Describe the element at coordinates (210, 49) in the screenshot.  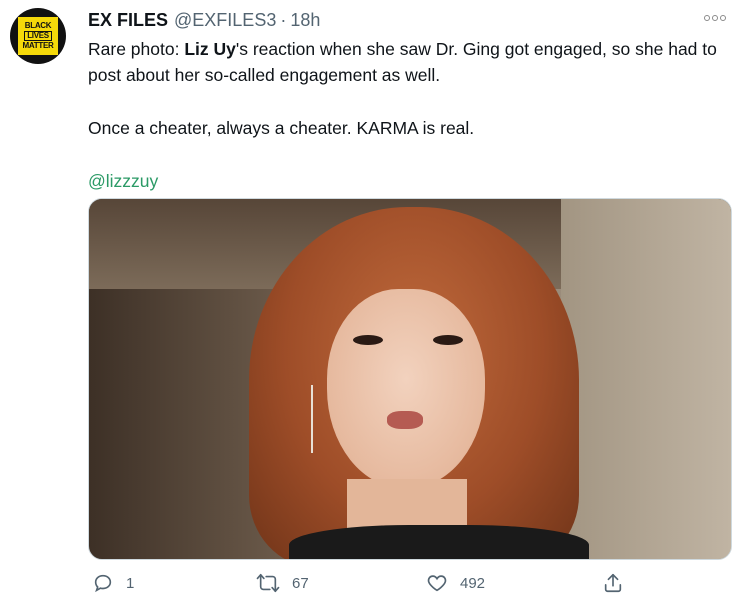
I see `text-bold-name: Liz Uy` at that location.